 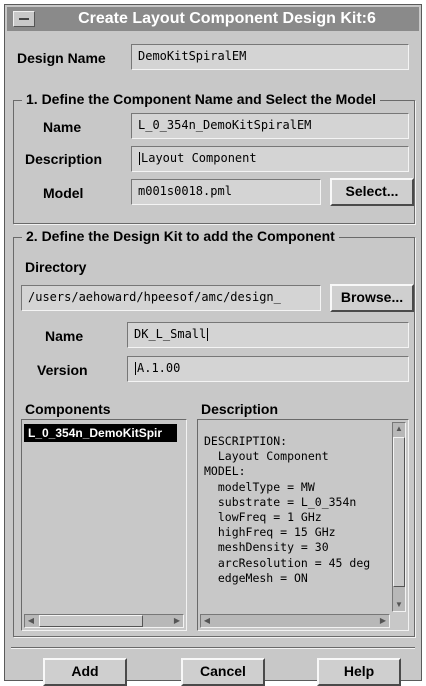 What do you see at coordinates (213, 648) in the screenshot?
I see `footer-separator` at bounding box center [213, 648].